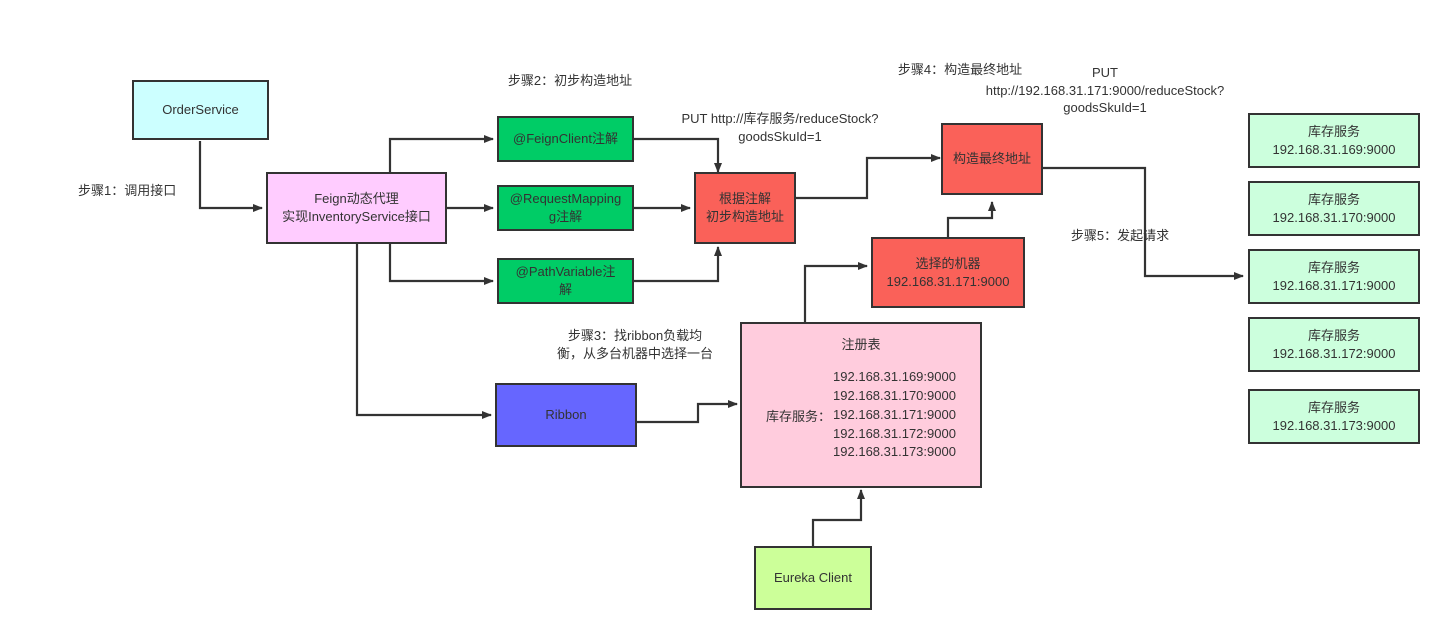  What do you see at coordinates (948, 272) in the screenshot?
I see `node-selected-machine: 选择的机器 192.168.31.171:9000` at bounding box center [948, 272].